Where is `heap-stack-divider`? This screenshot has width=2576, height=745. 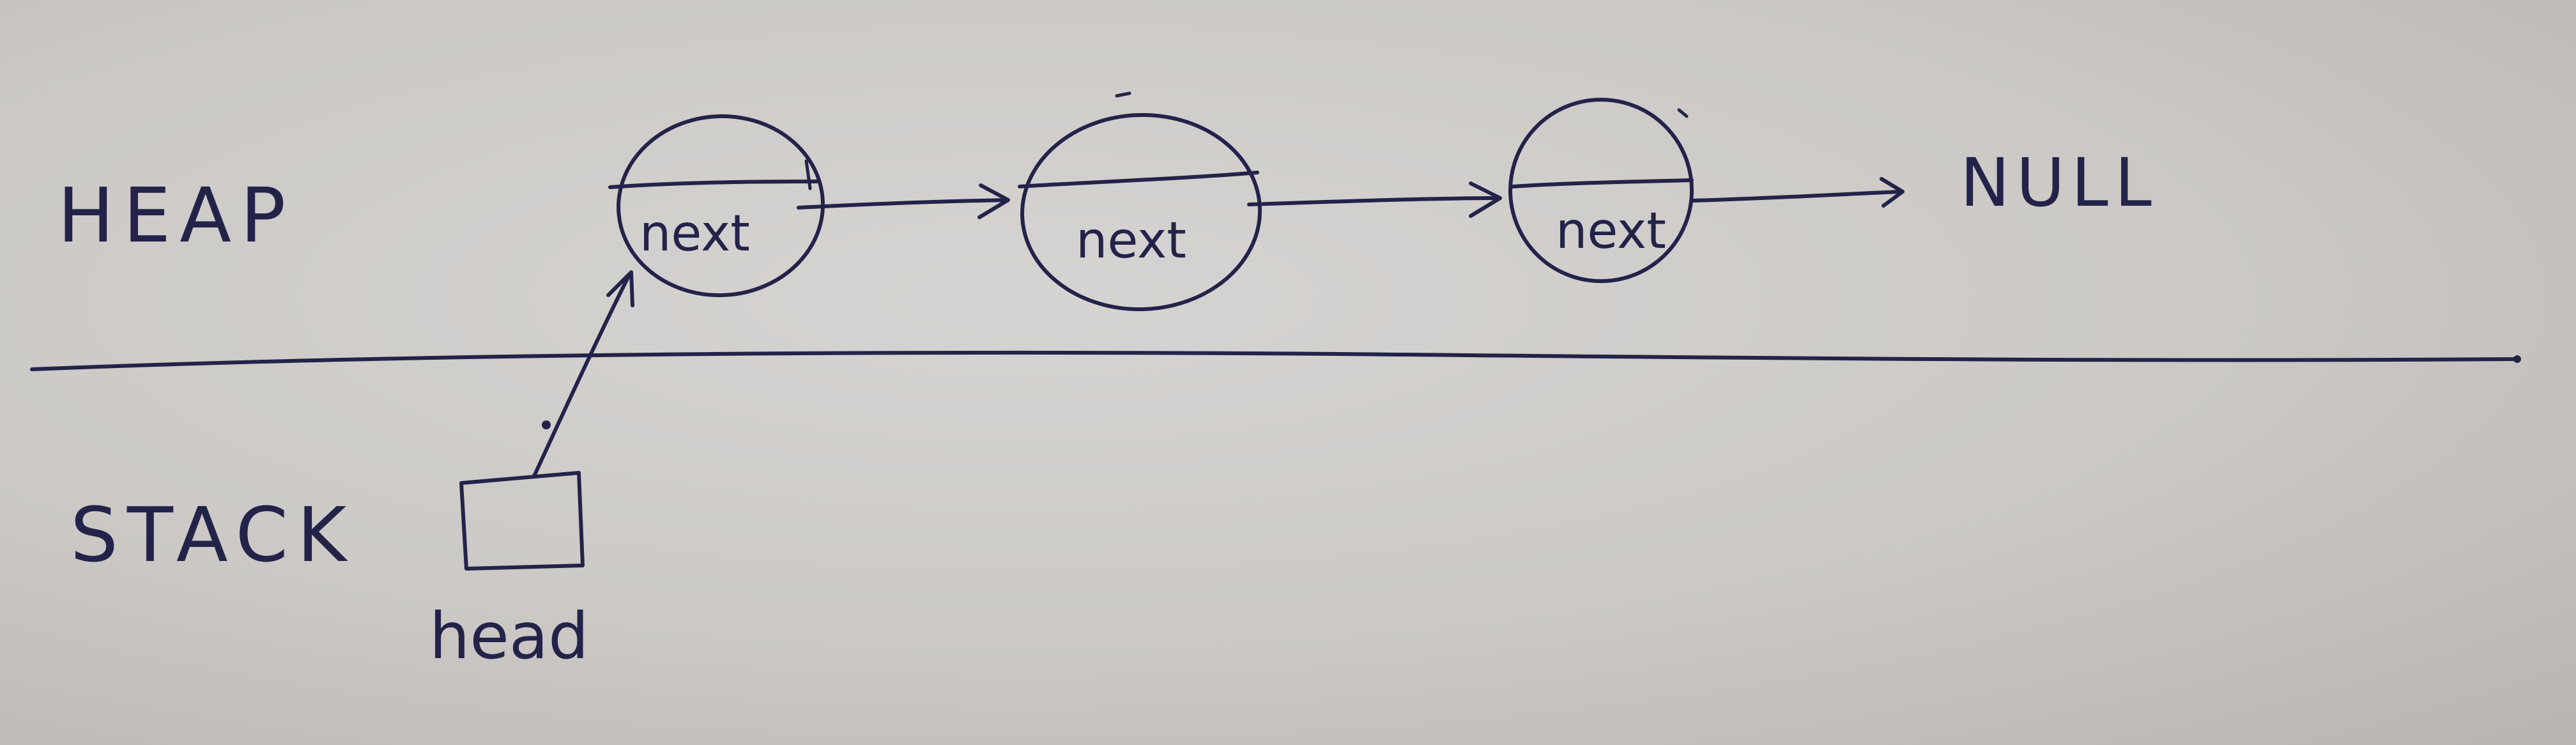
heap-stack-divider is located at coordinates (1274, 360).